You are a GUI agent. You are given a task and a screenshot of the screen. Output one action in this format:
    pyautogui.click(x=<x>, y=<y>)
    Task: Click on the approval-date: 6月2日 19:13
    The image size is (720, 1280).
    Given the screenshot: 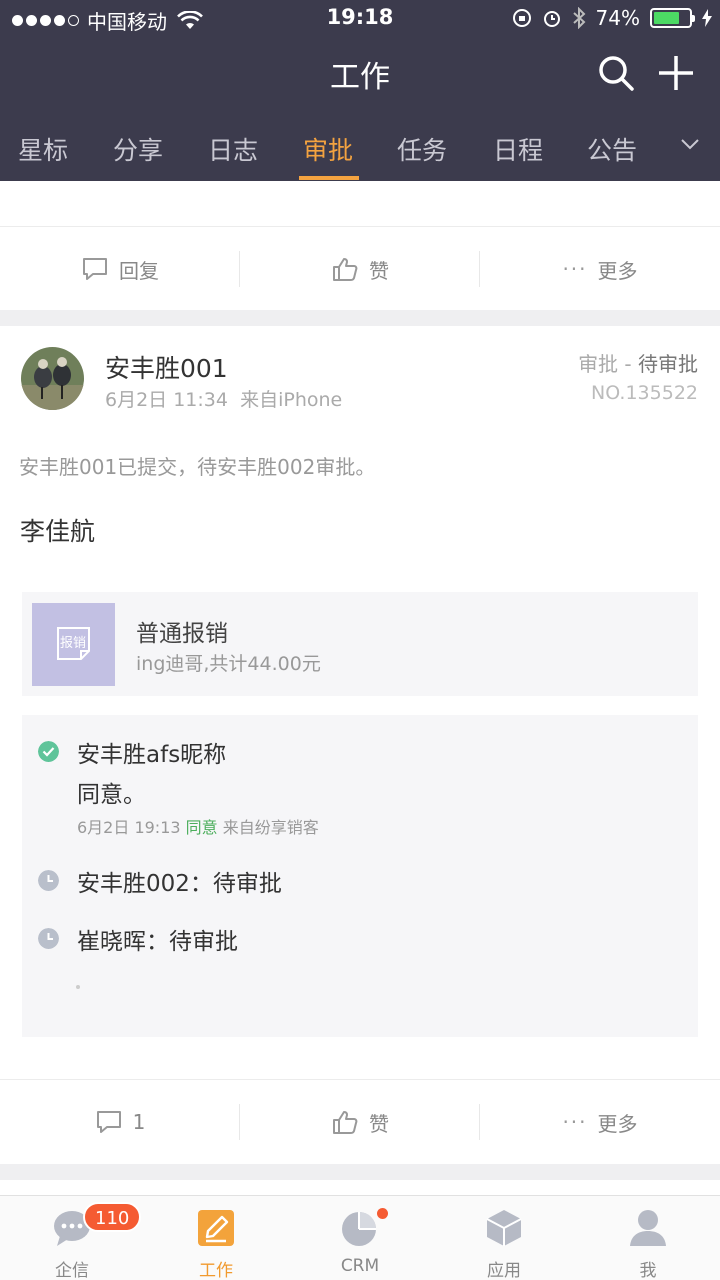 What is the action you would take?
    pyautogui.click(x=129, y=827)
    